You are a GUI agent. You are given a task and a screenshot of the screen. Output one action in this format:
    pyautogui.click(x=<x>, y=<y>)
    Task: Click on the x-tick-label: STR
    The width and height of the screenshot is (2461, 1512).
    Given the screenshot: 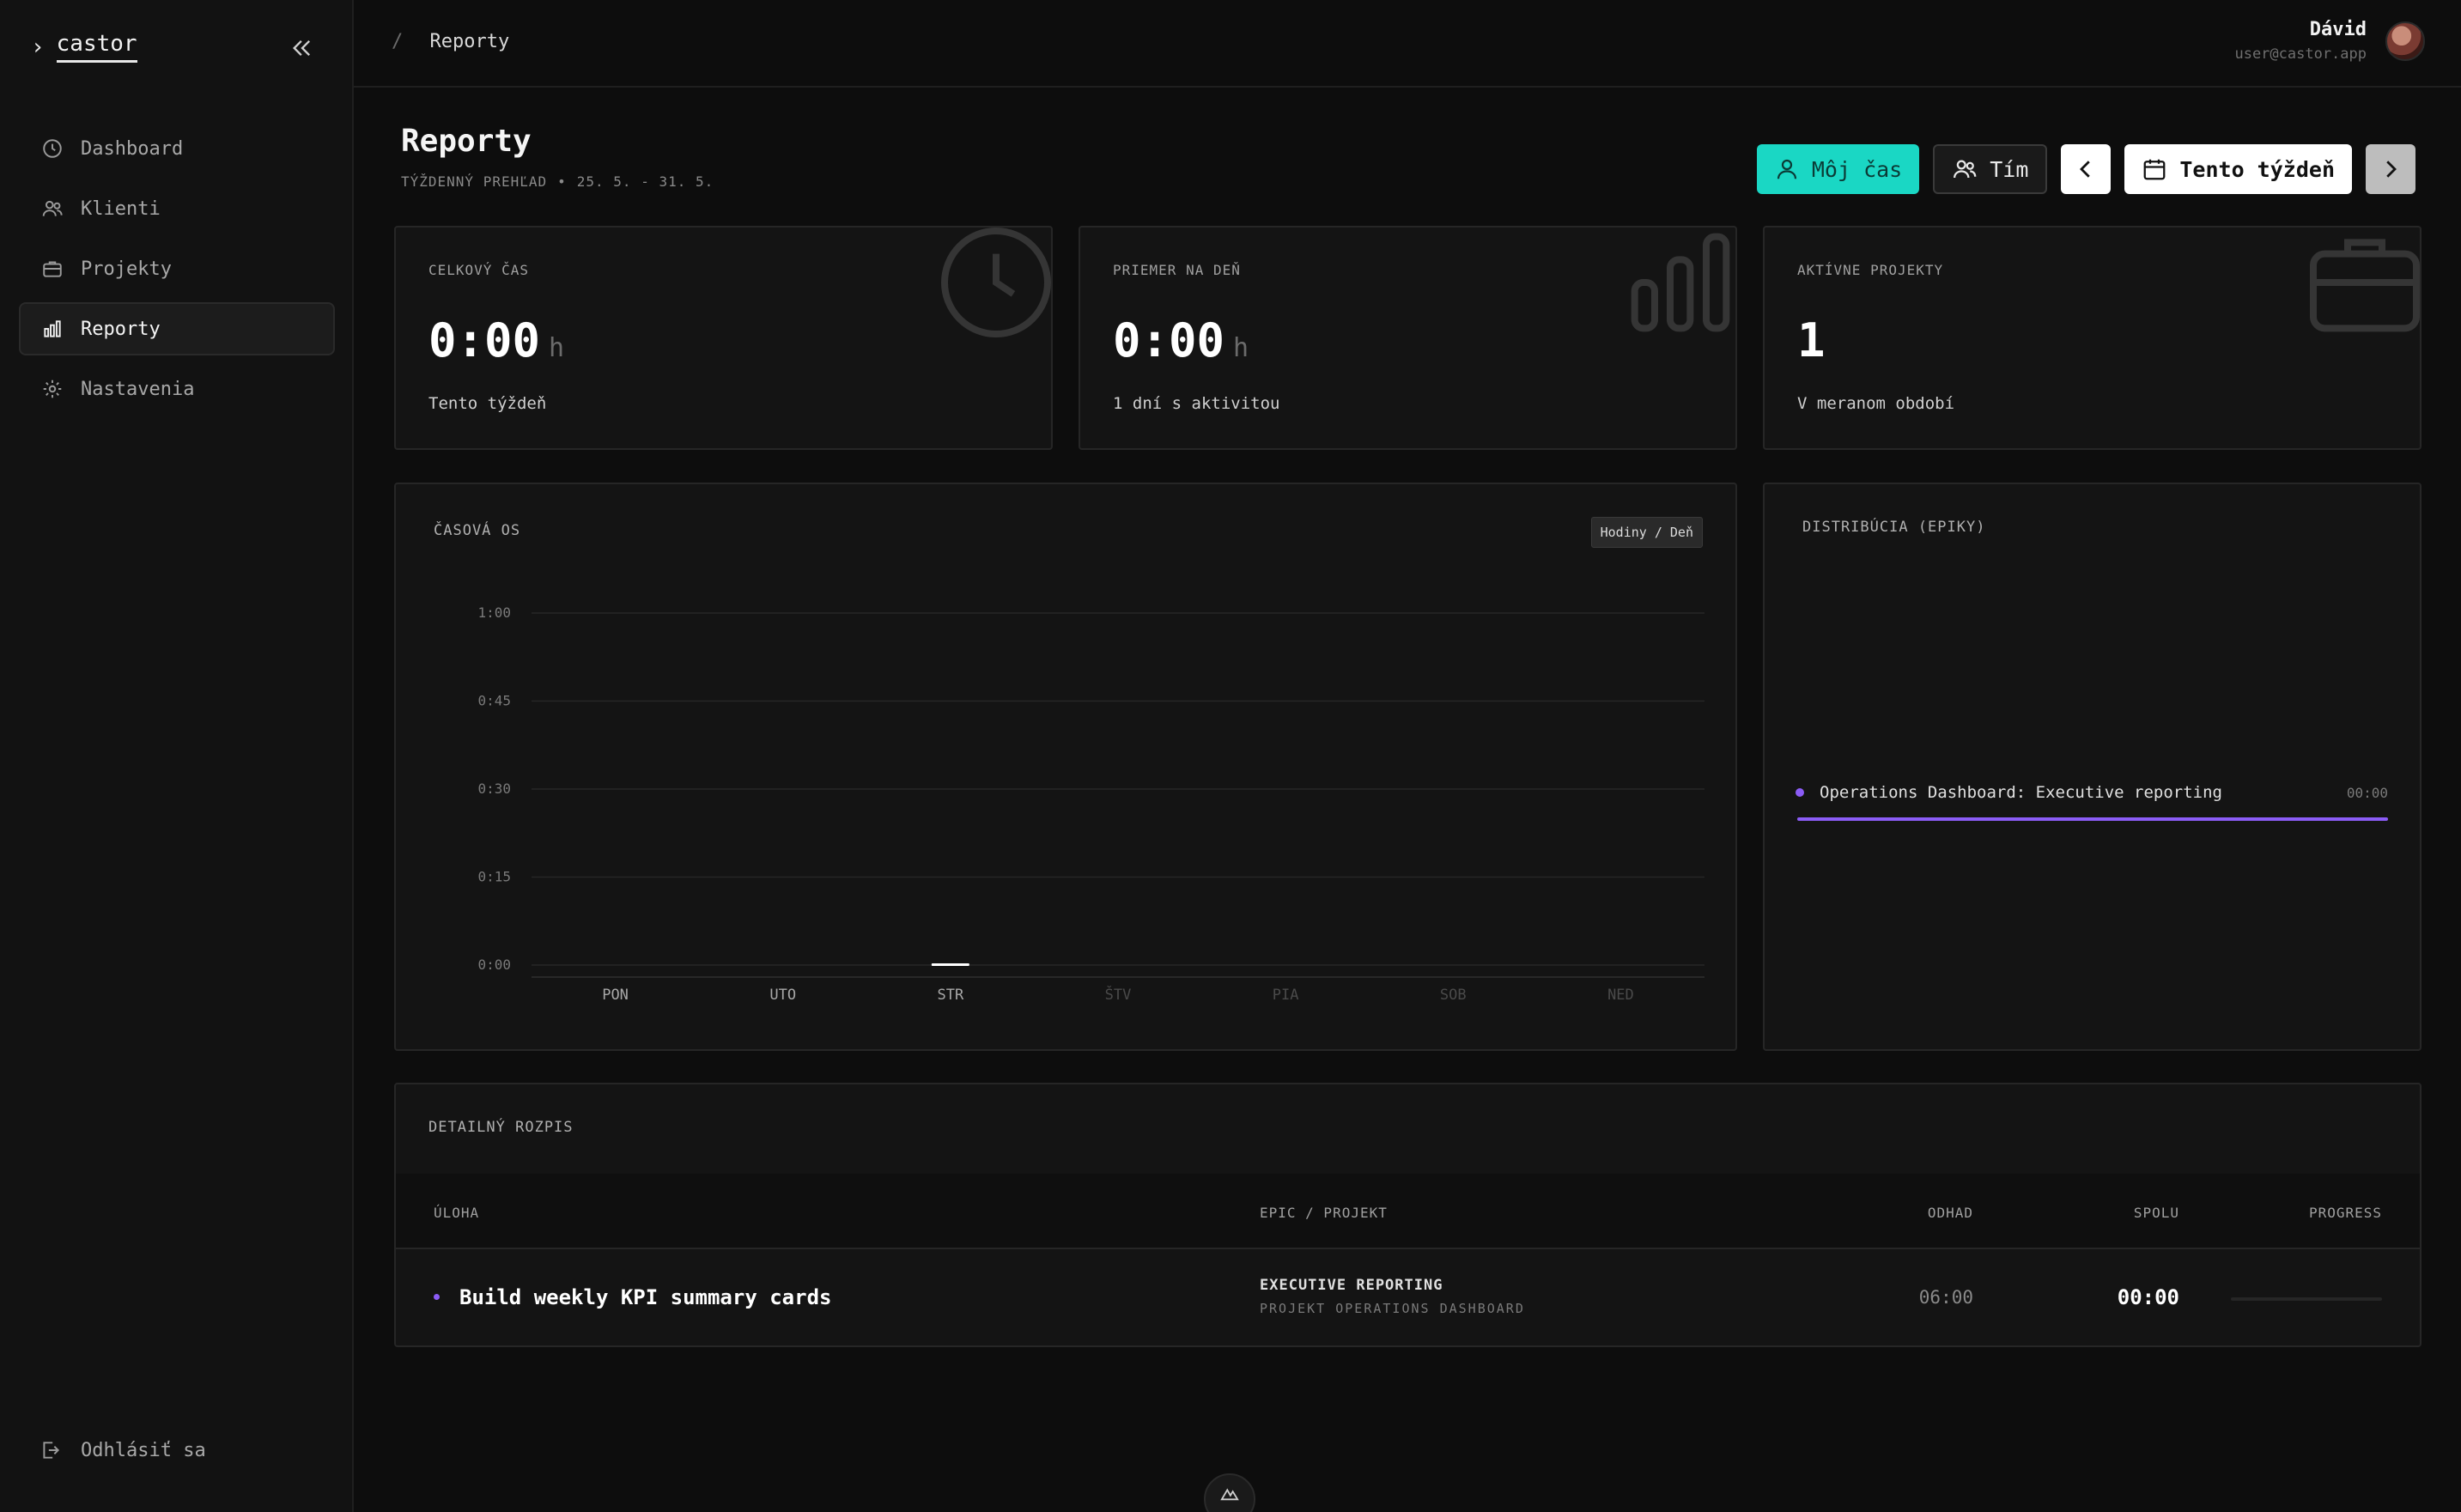 What is the action you would take?
    pyautogui.click(x=950, y=996)
    